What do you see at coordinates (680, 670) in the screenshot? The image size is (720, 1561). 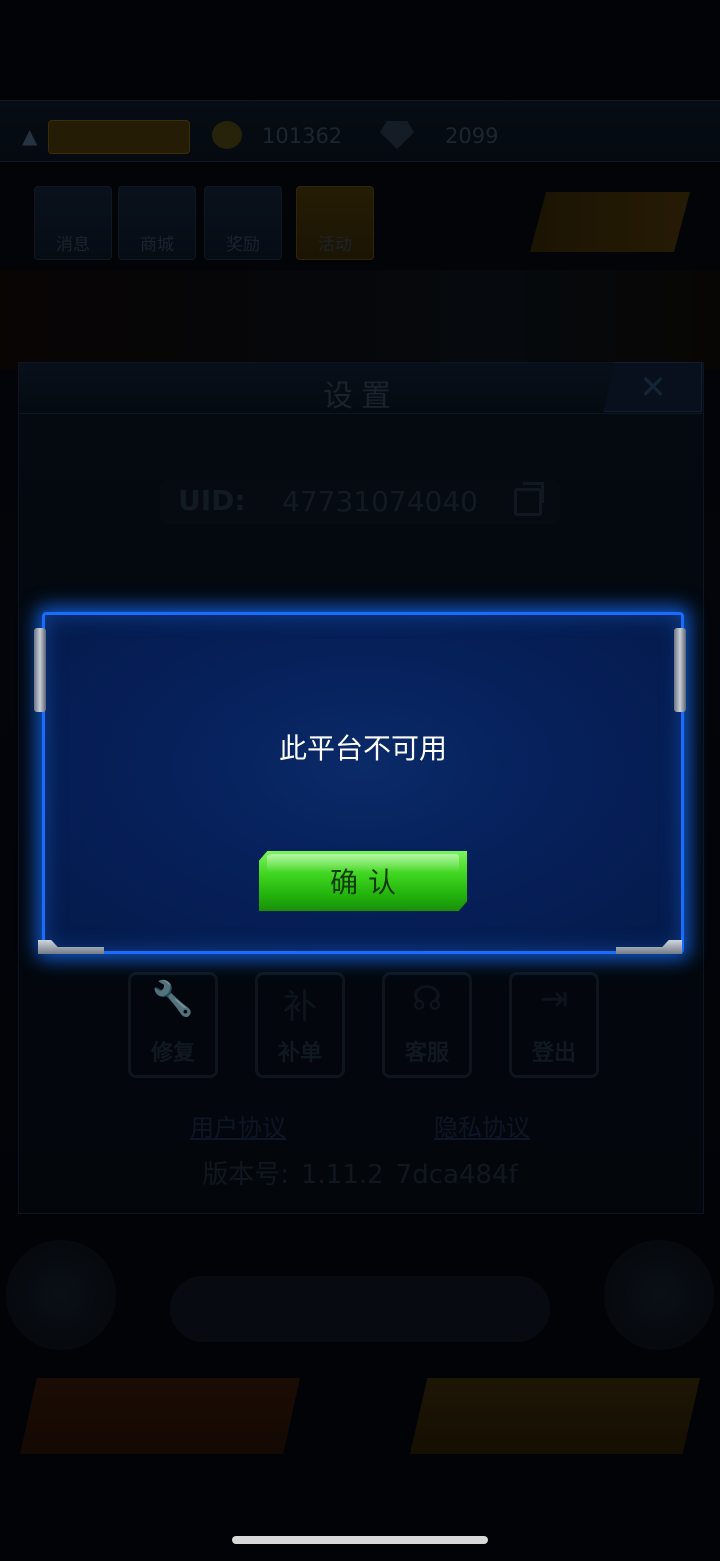 I see `right-bracket-decoration` at bounding box center [680, 670].